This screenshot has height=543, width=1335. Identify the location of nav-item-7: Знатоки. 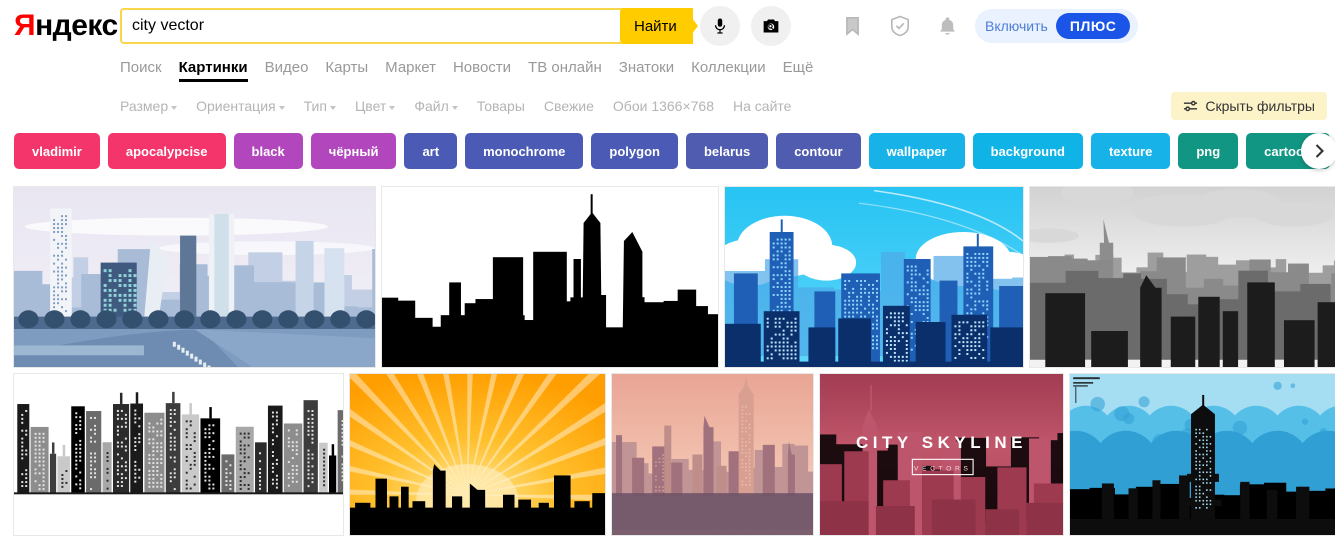
(646, 70).